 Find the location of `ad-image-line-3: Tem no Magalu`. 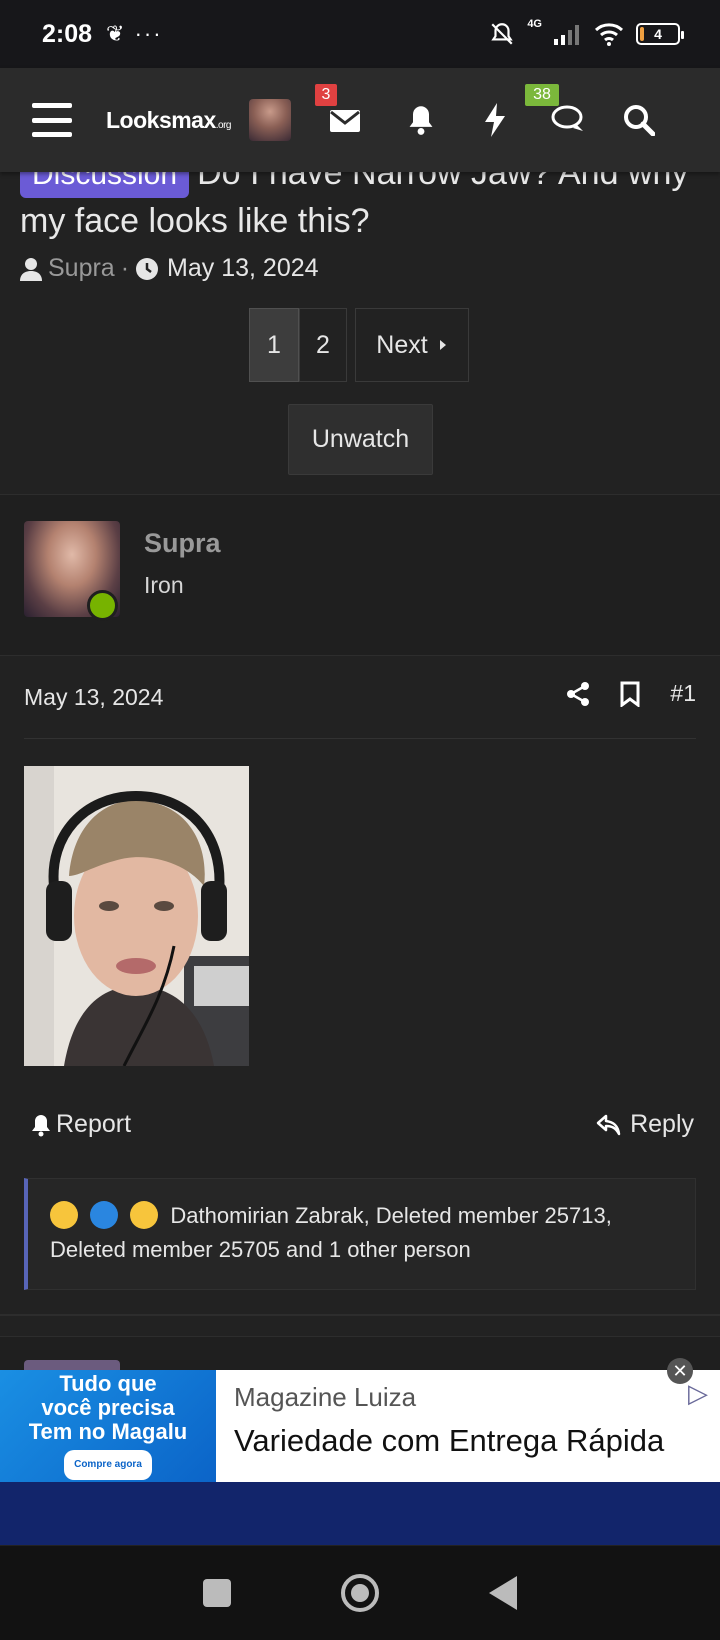

ad-image-line-3: Tem no Magalu is located at coordinates (108, 1431).